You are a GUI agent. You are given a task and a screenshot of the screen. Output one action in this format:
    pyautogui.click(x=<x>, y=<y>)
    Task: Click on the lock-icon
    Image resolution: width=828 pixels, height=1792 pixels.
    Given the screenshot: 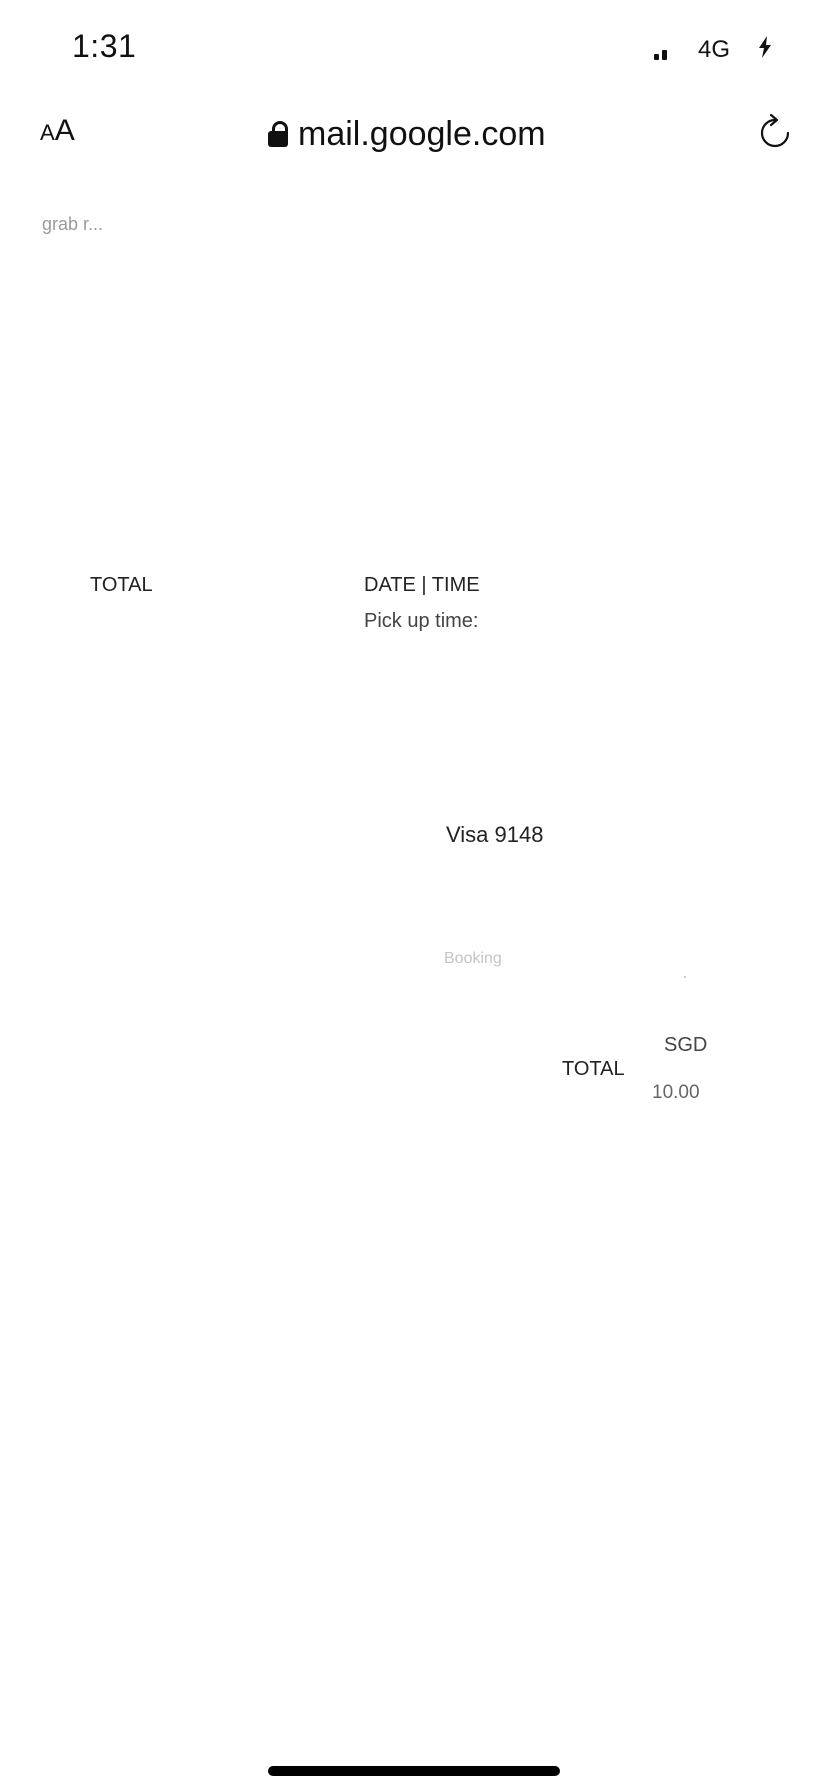 What is the action you would take?
    pyautogui.click(x=278, y=134)
    